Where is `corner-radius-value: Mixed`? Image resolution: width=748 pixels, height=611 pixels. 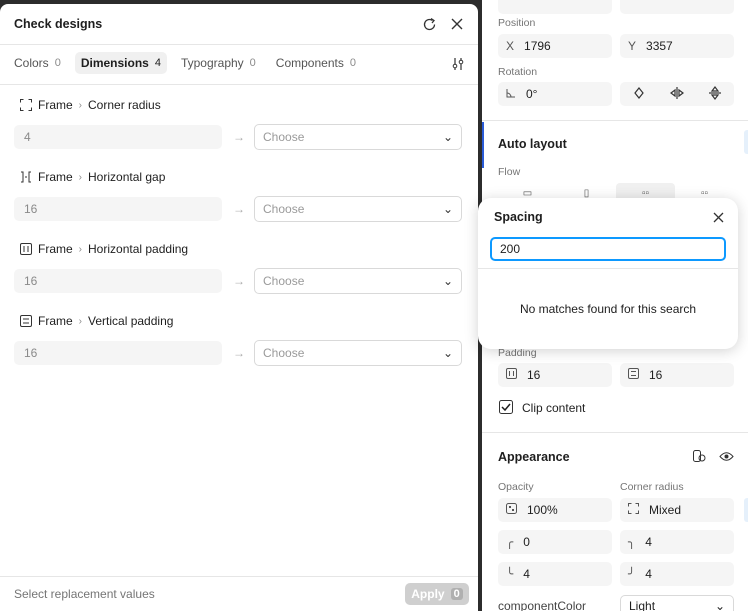
corner-radius-value: Mixed is located at coordinates (665, 510).